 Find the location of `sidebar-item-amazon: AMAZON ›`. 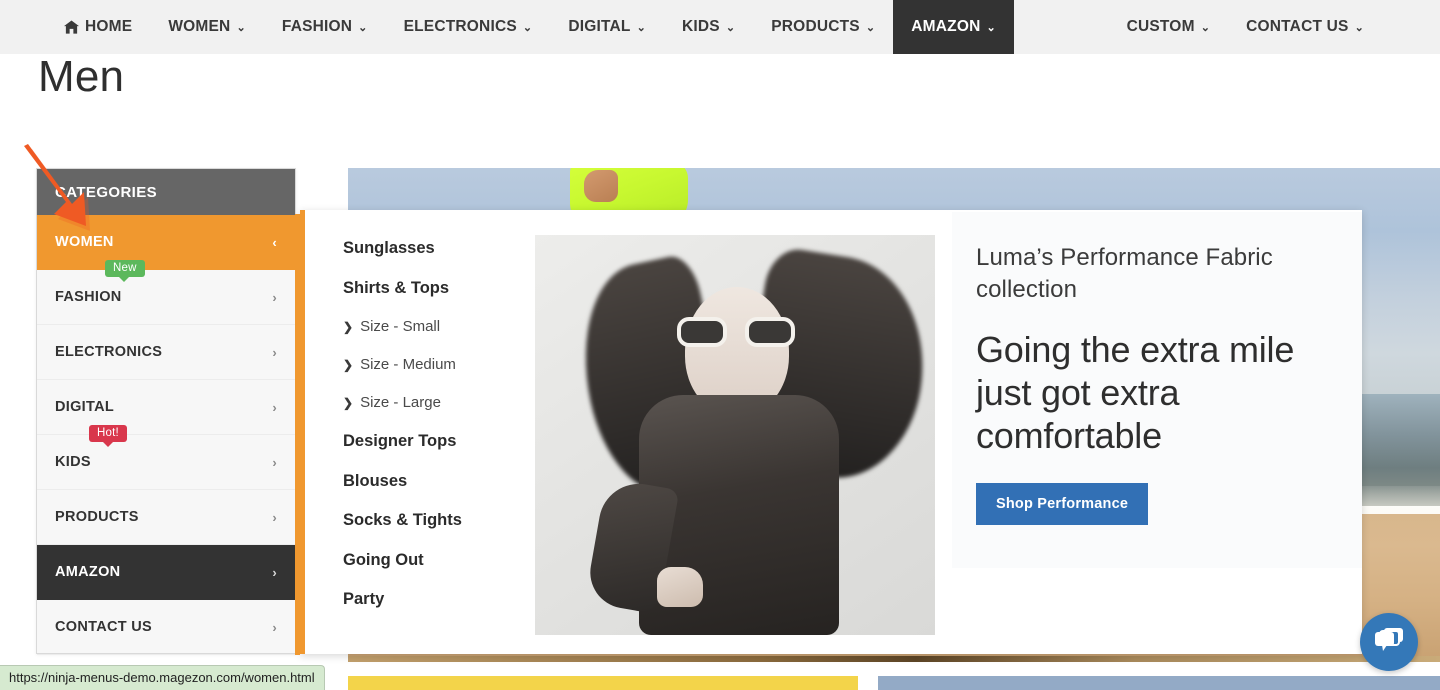

sidebar-item-amazon: AMAZON › is located at coordinates (166, 572).